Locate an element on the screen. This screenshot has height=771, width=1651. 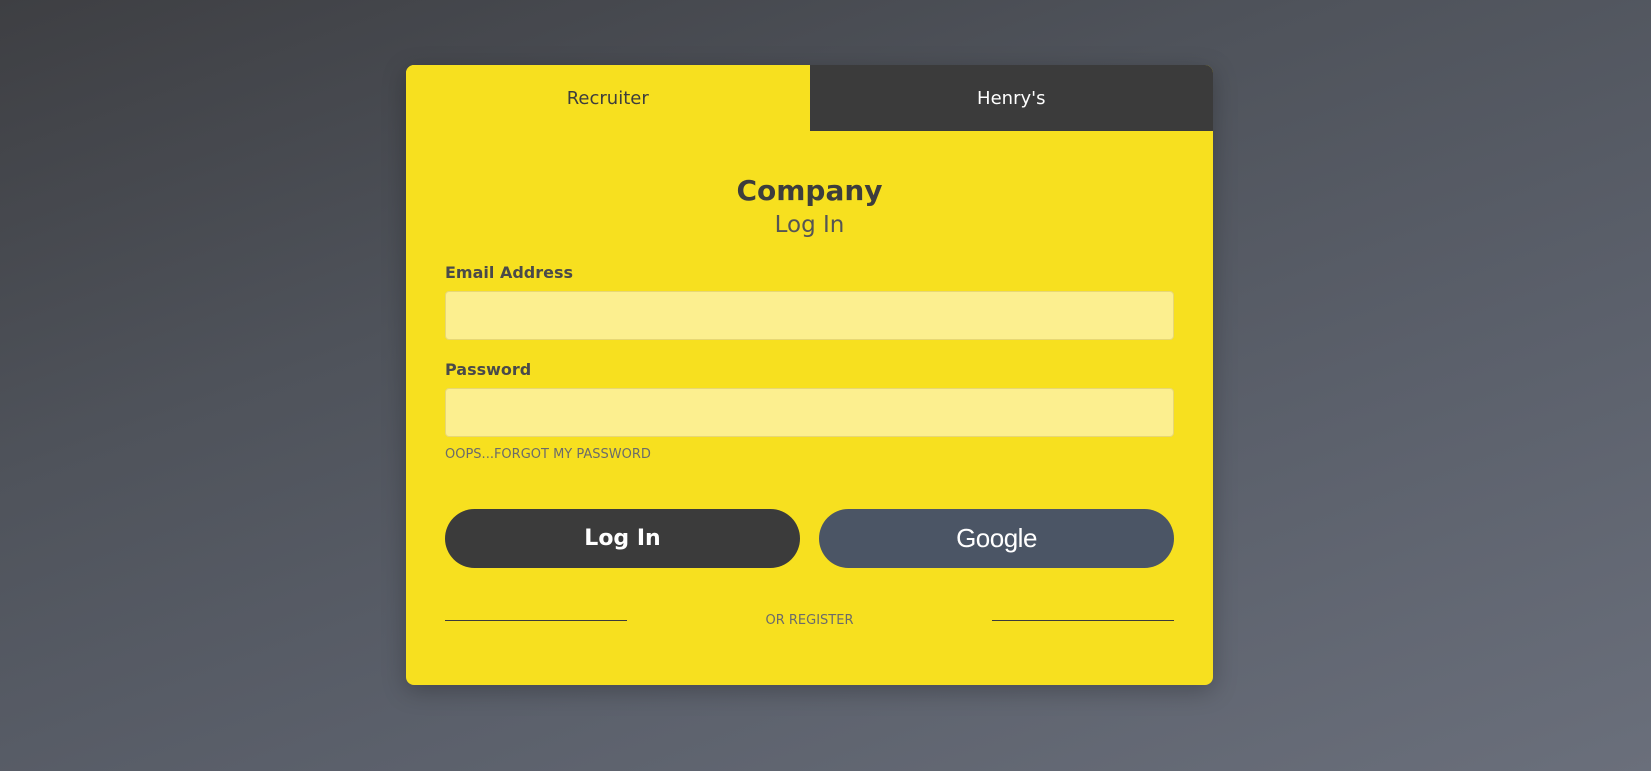
email-field is located at coordinates (809, 315).